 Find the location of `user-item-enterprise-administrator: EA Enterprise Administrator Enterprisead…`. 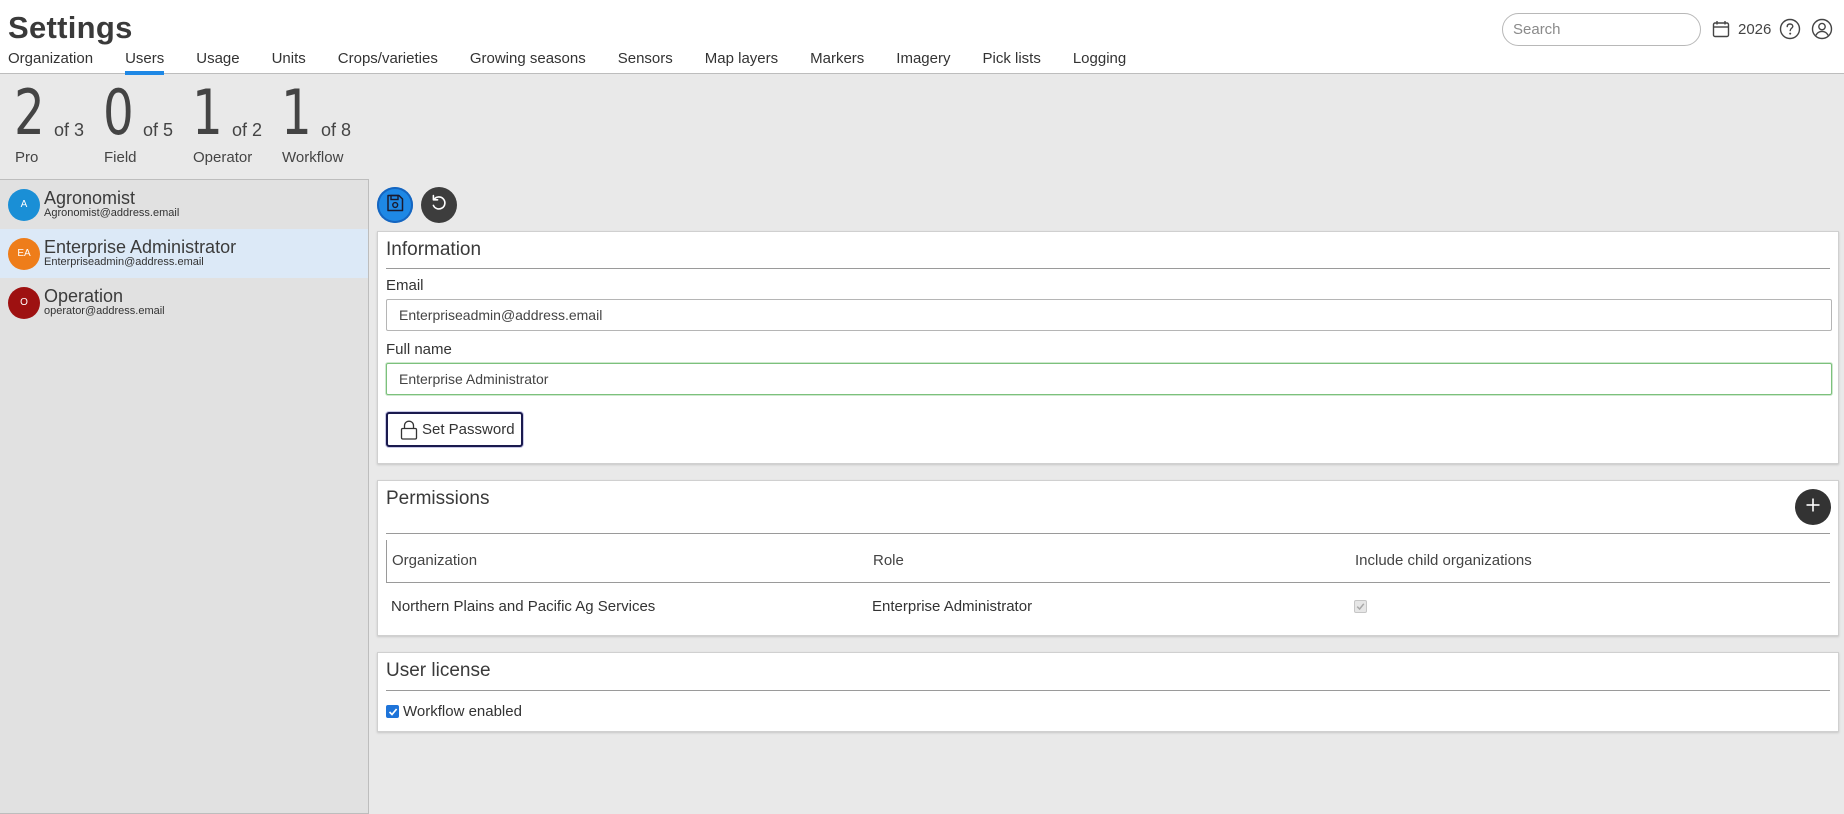

user-item-enterprise-administrator: EA Enterprise Administrator Enterprisead… is located at coordinates (184, 253).